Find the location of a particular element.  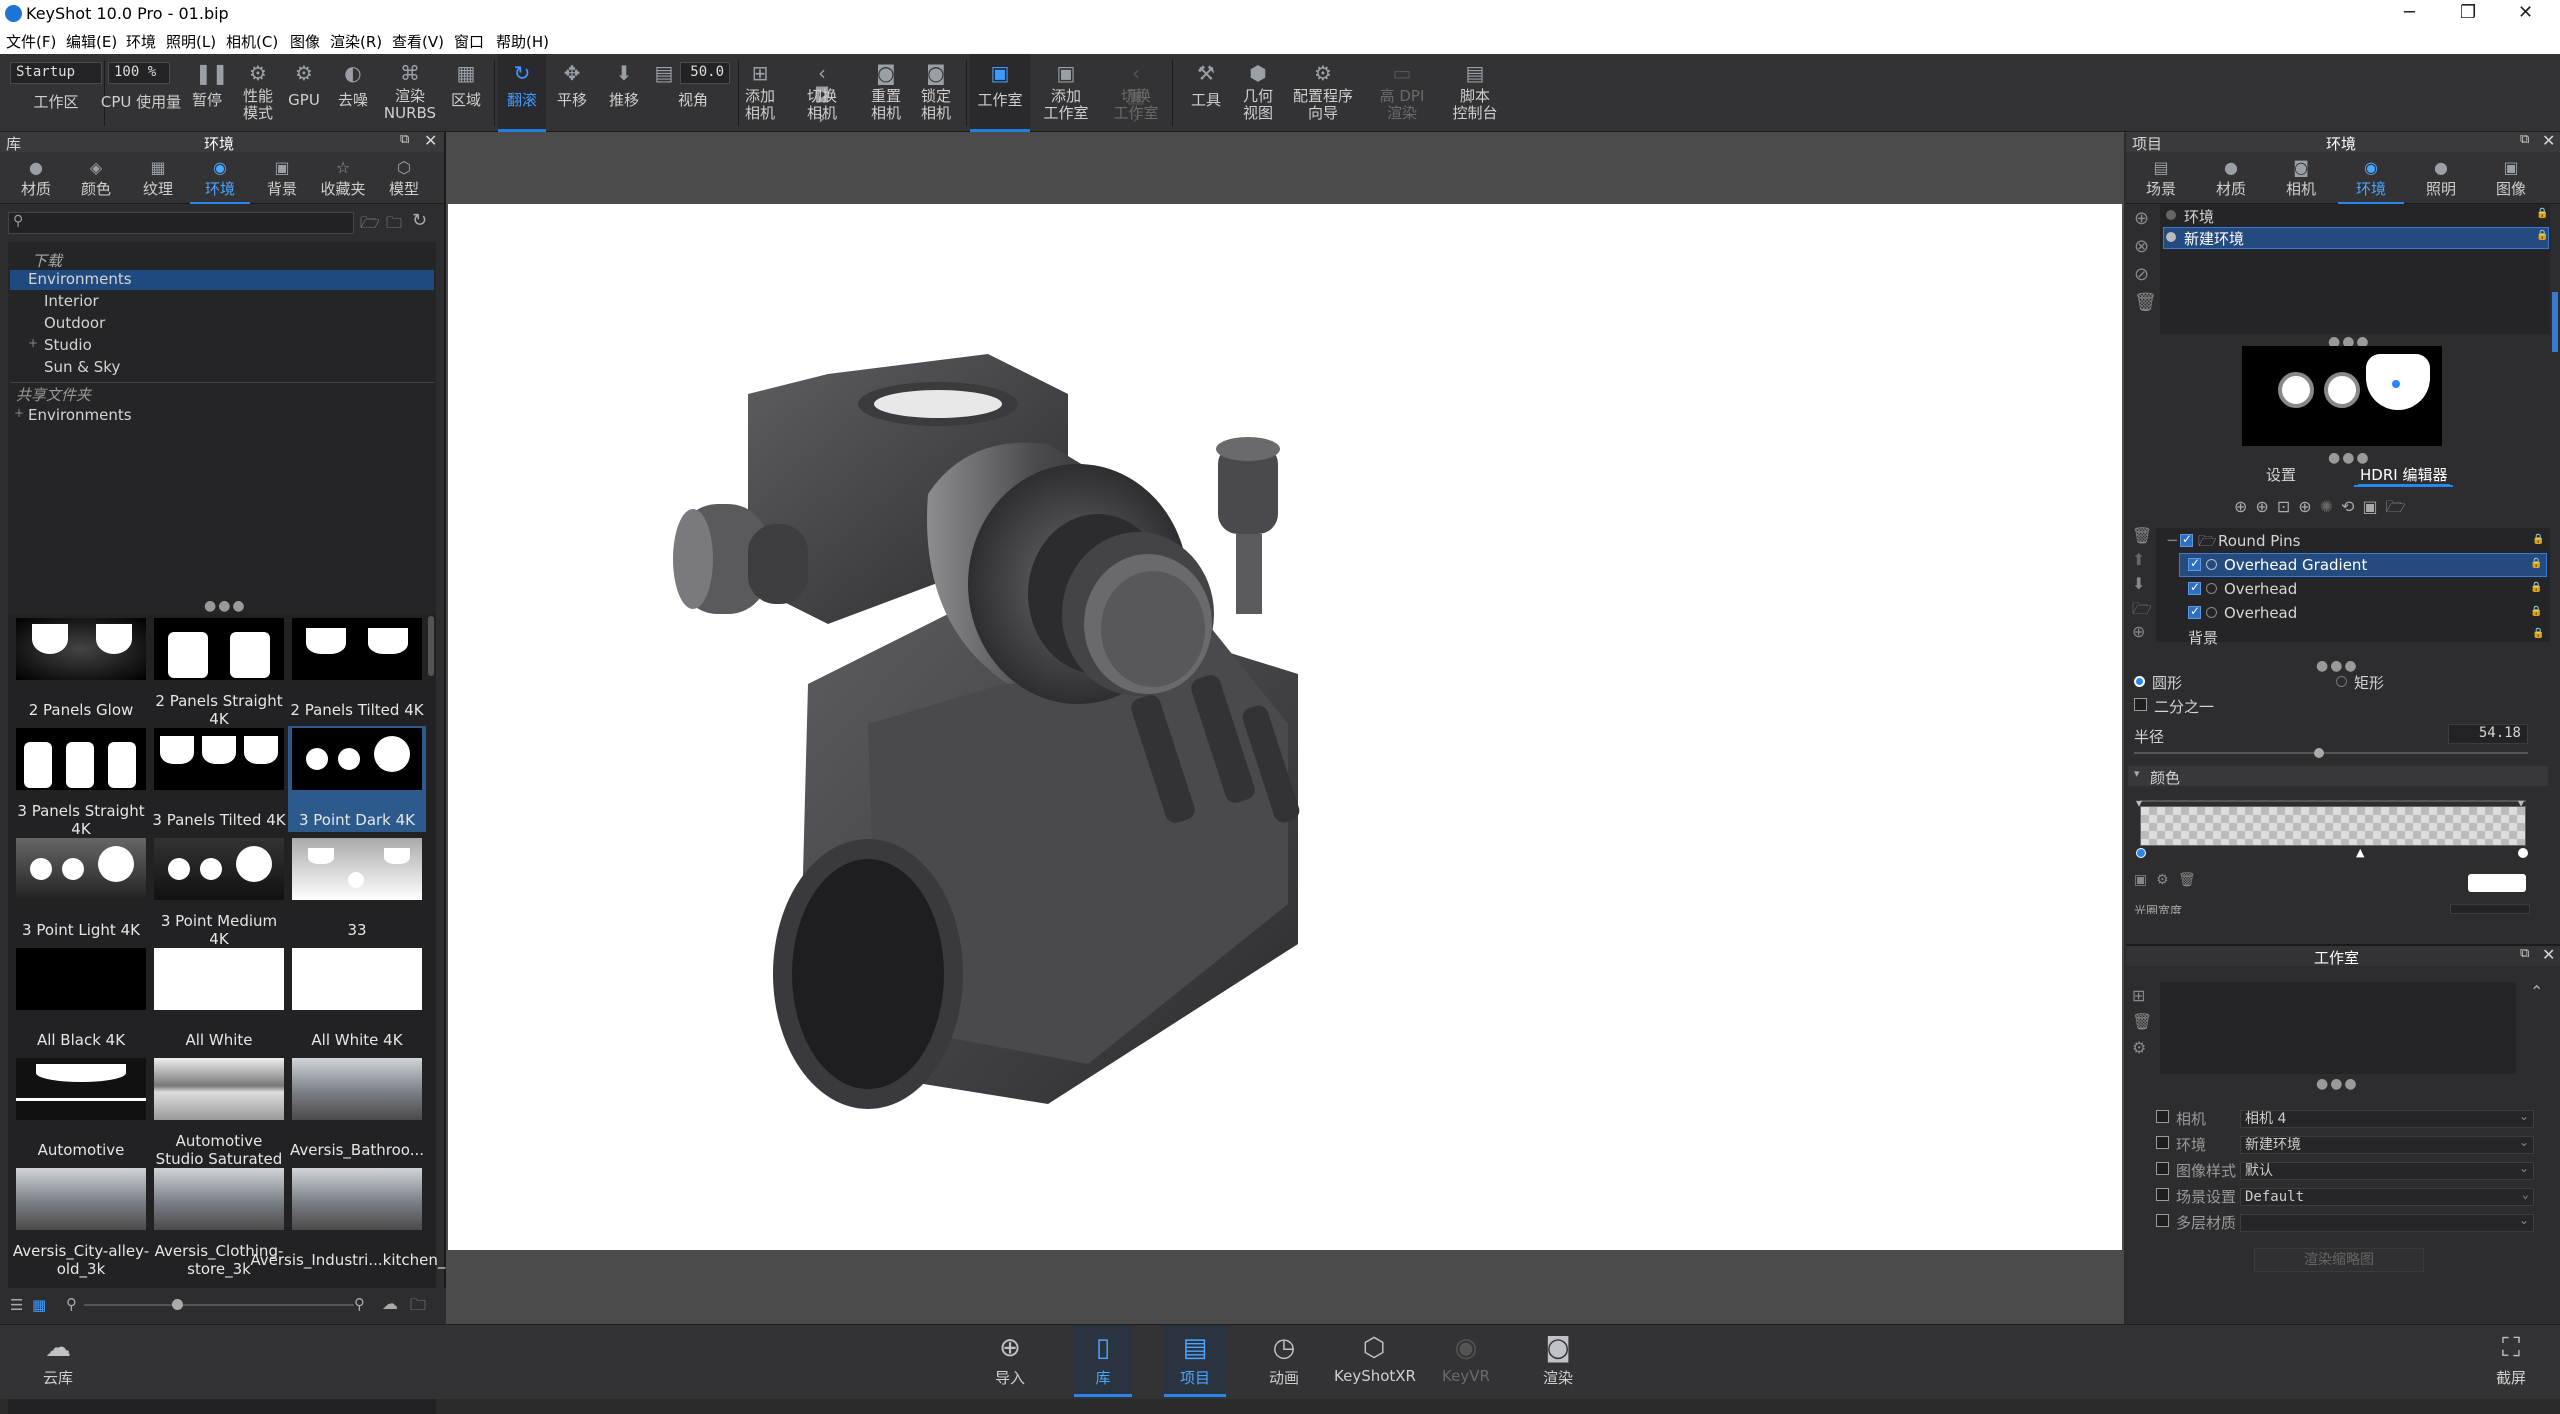

tree-item-environments: Environments is located at coordinates (222, 280).